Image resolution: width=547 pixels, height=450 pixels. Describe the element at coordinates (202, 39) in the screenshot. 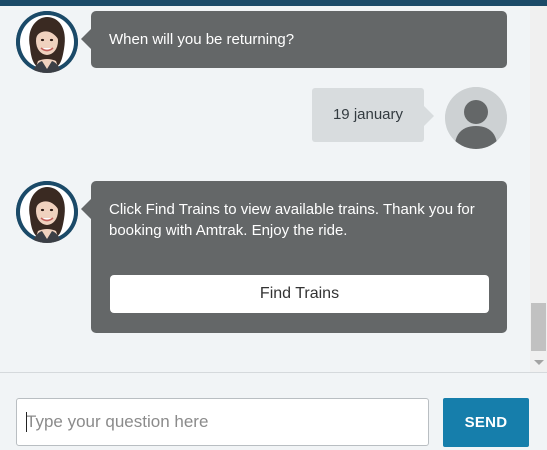

I see `bot-message-text: When will you be returning?` at that location.